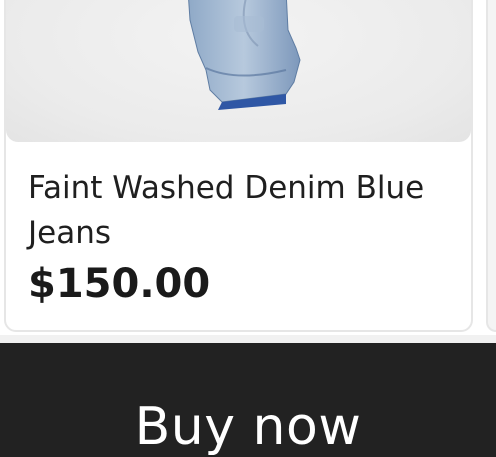 Image resolution: width=496 pixels, height=457 pixels. I want to click on product-price: $150.00, so click(119, 284).